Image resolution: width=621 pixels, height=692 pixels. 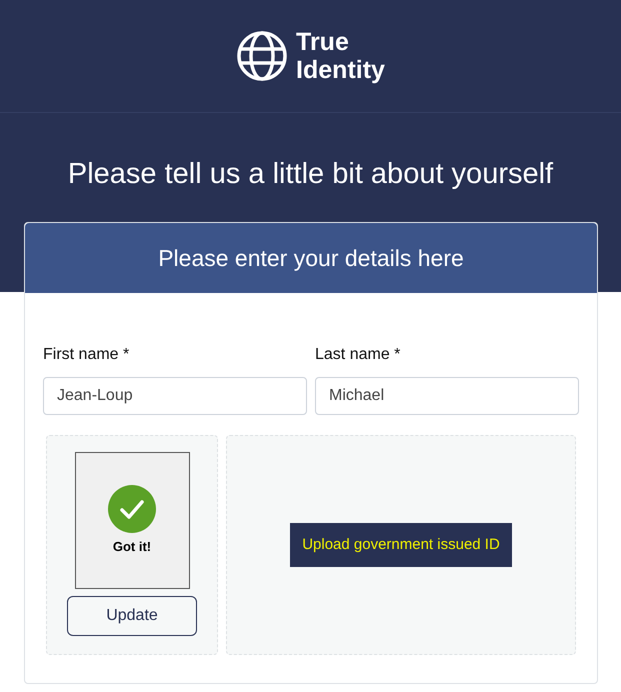 What do you see at coordinates (340, 70) in the screenshot?
I see `logo-text: Identity` at bounding box center [340, 70].